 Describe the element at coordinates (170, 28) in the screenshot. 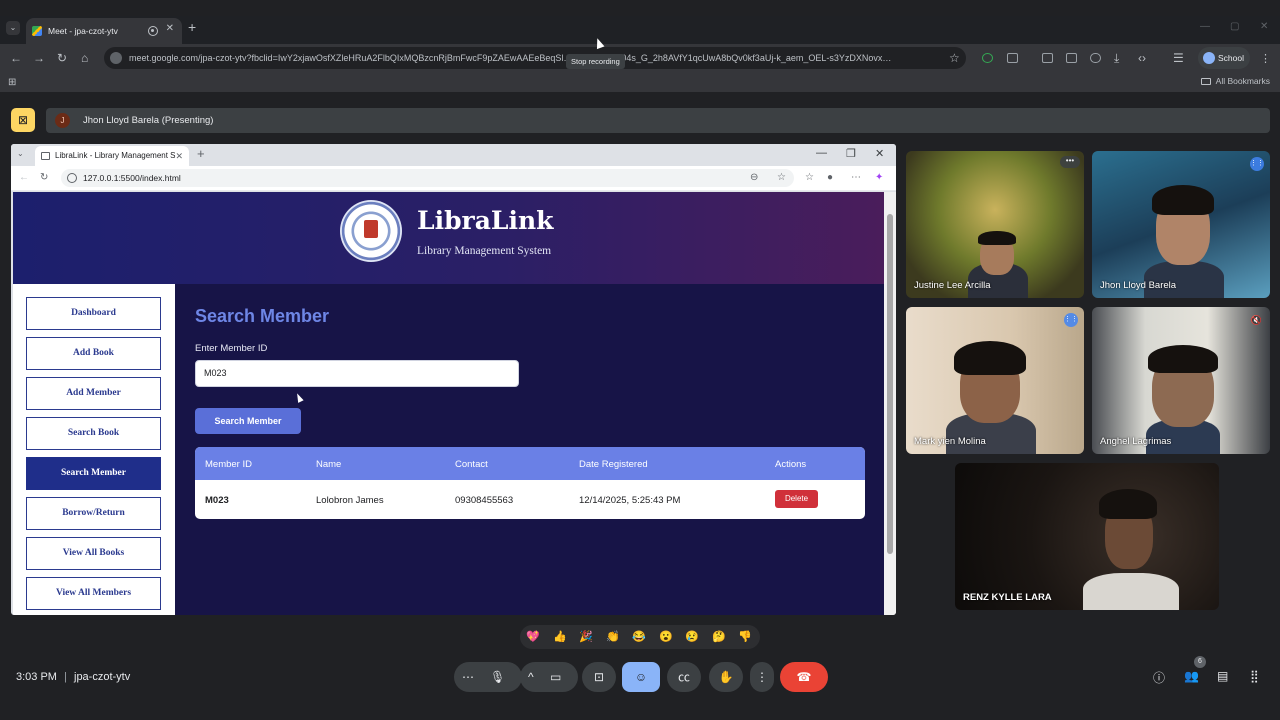

I see `close-tab-icon: ✕` at that location.